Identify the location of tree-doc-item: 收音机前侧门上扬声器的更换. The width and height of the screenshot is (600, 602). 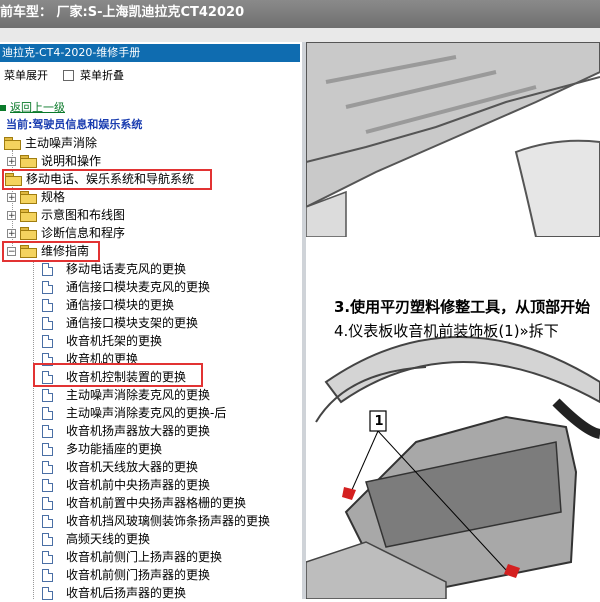
(132, 557).